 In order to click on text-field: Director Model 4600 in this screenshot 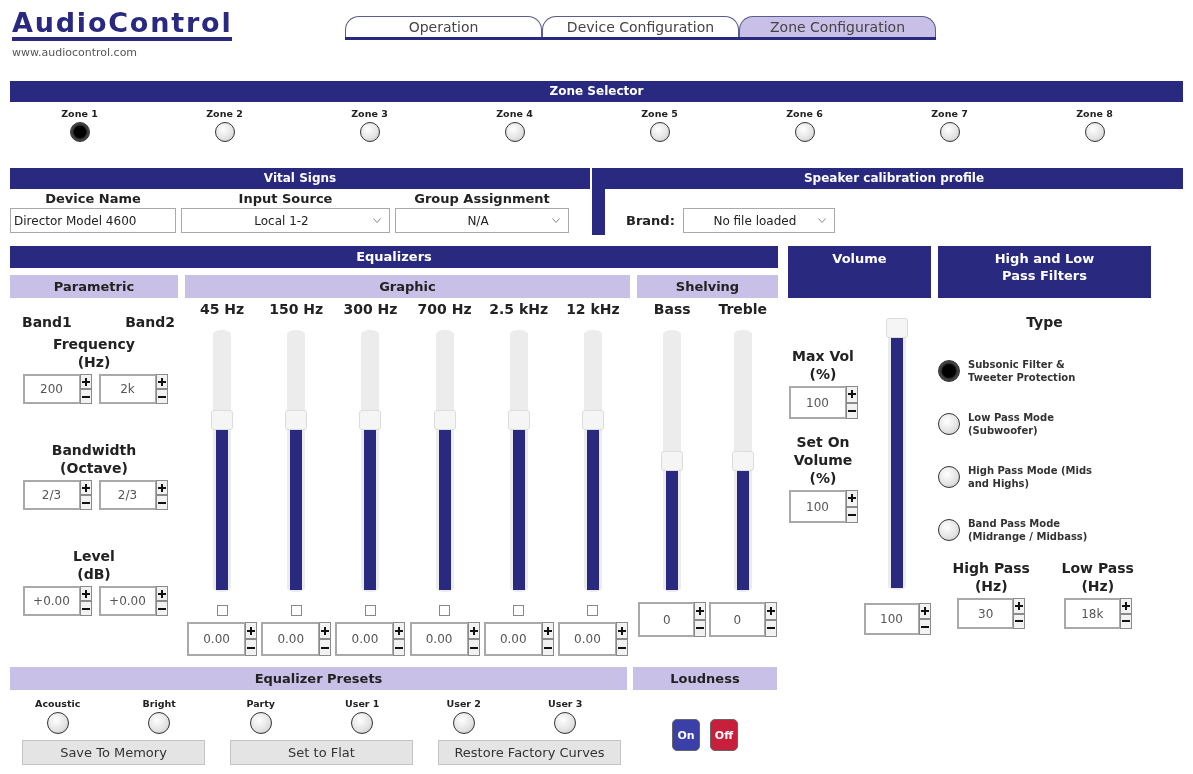, I will do `click(93, 220)`.